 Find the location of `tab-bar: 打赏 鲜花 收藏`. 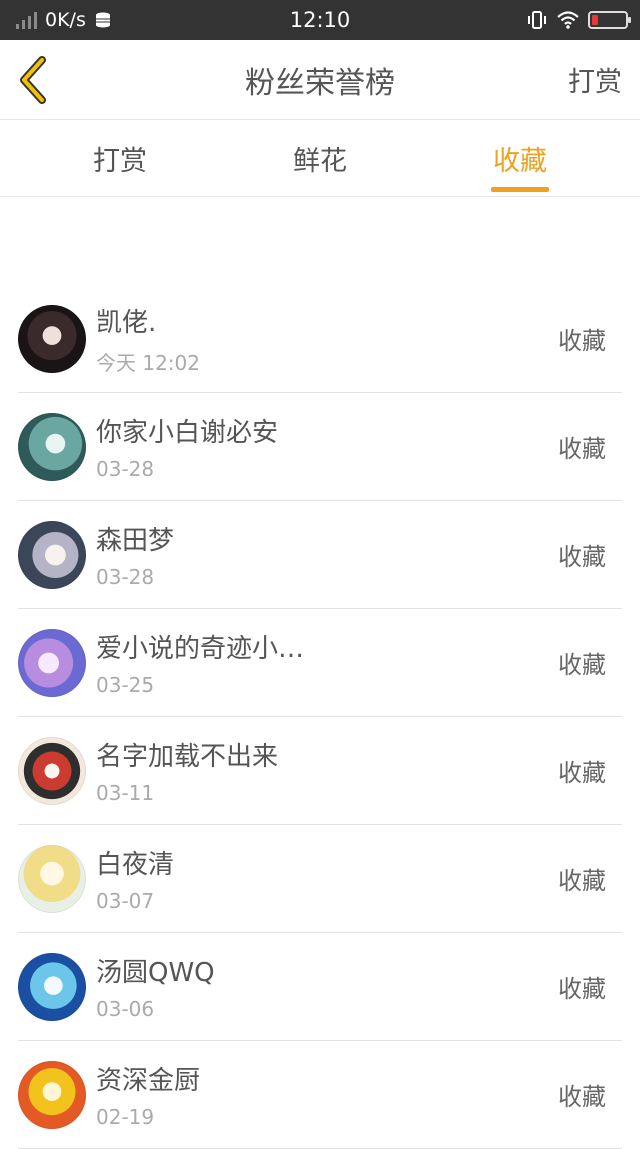

tab-bar: 打赏 鲜花 收藏 is located at coordinates (320, 158).